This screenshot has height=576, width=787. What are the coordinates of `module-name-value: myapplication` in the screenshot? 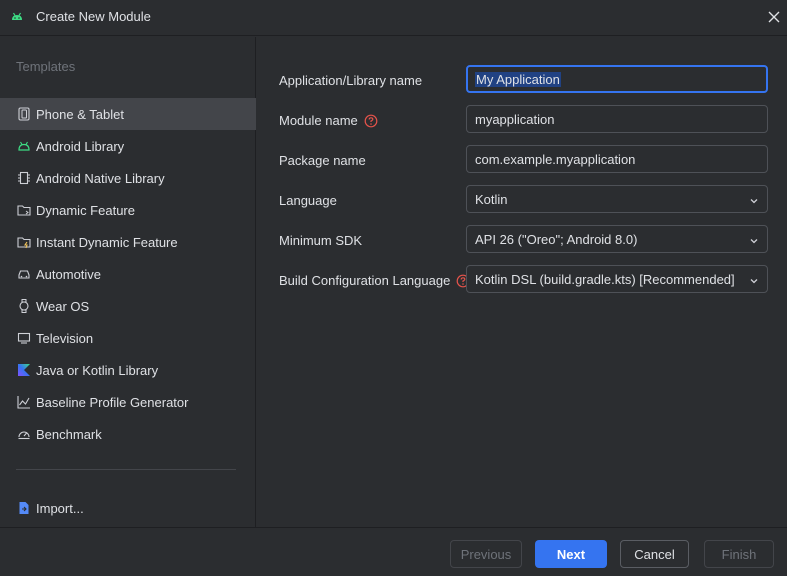 It's located at (515, 119).